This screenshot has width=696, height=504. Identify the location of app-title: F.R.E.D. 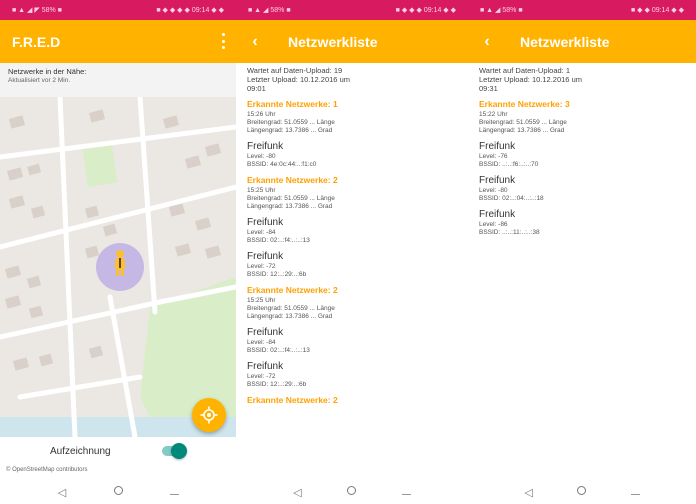
(36, 41).